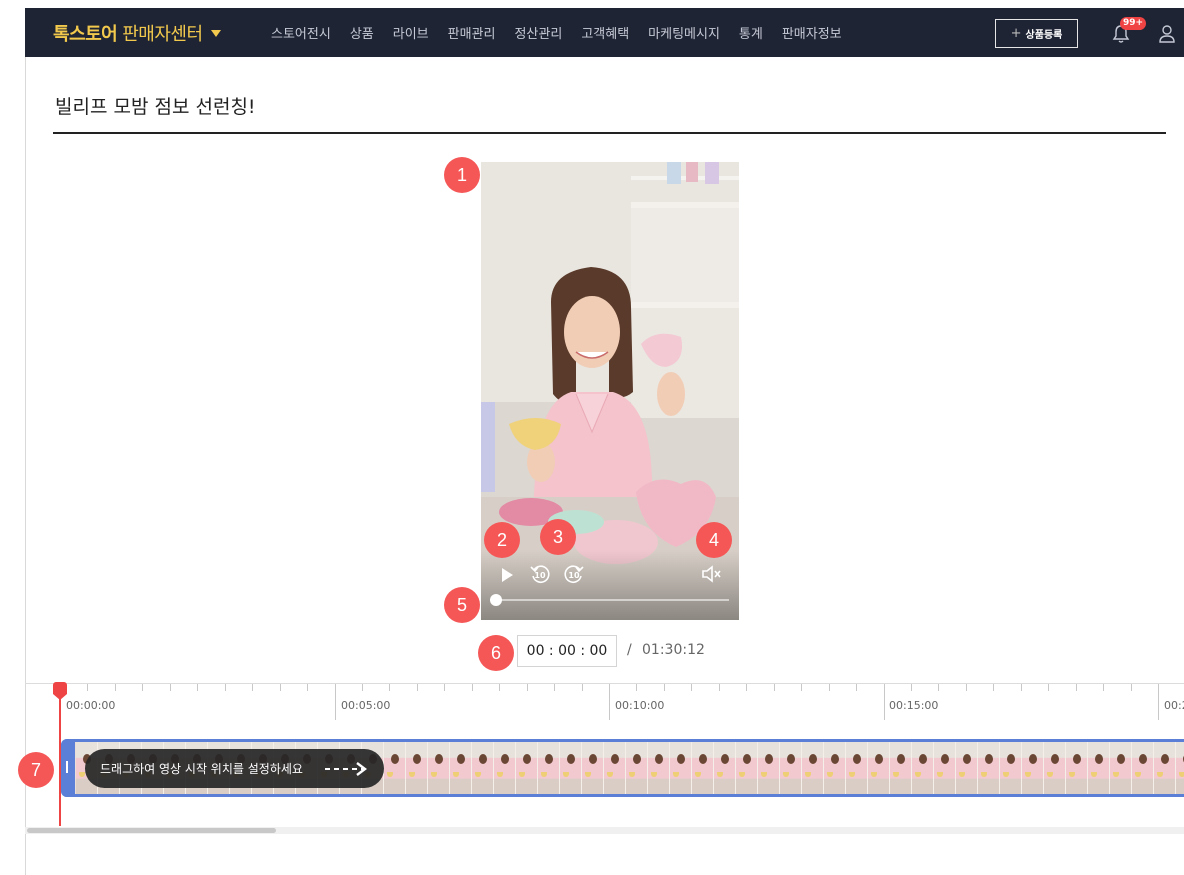  What do you see at coordinates (137, 33) in the screenshot?
I see `brand-menu: 톡스토어 판매자센터` at bounding box center [137, 33].